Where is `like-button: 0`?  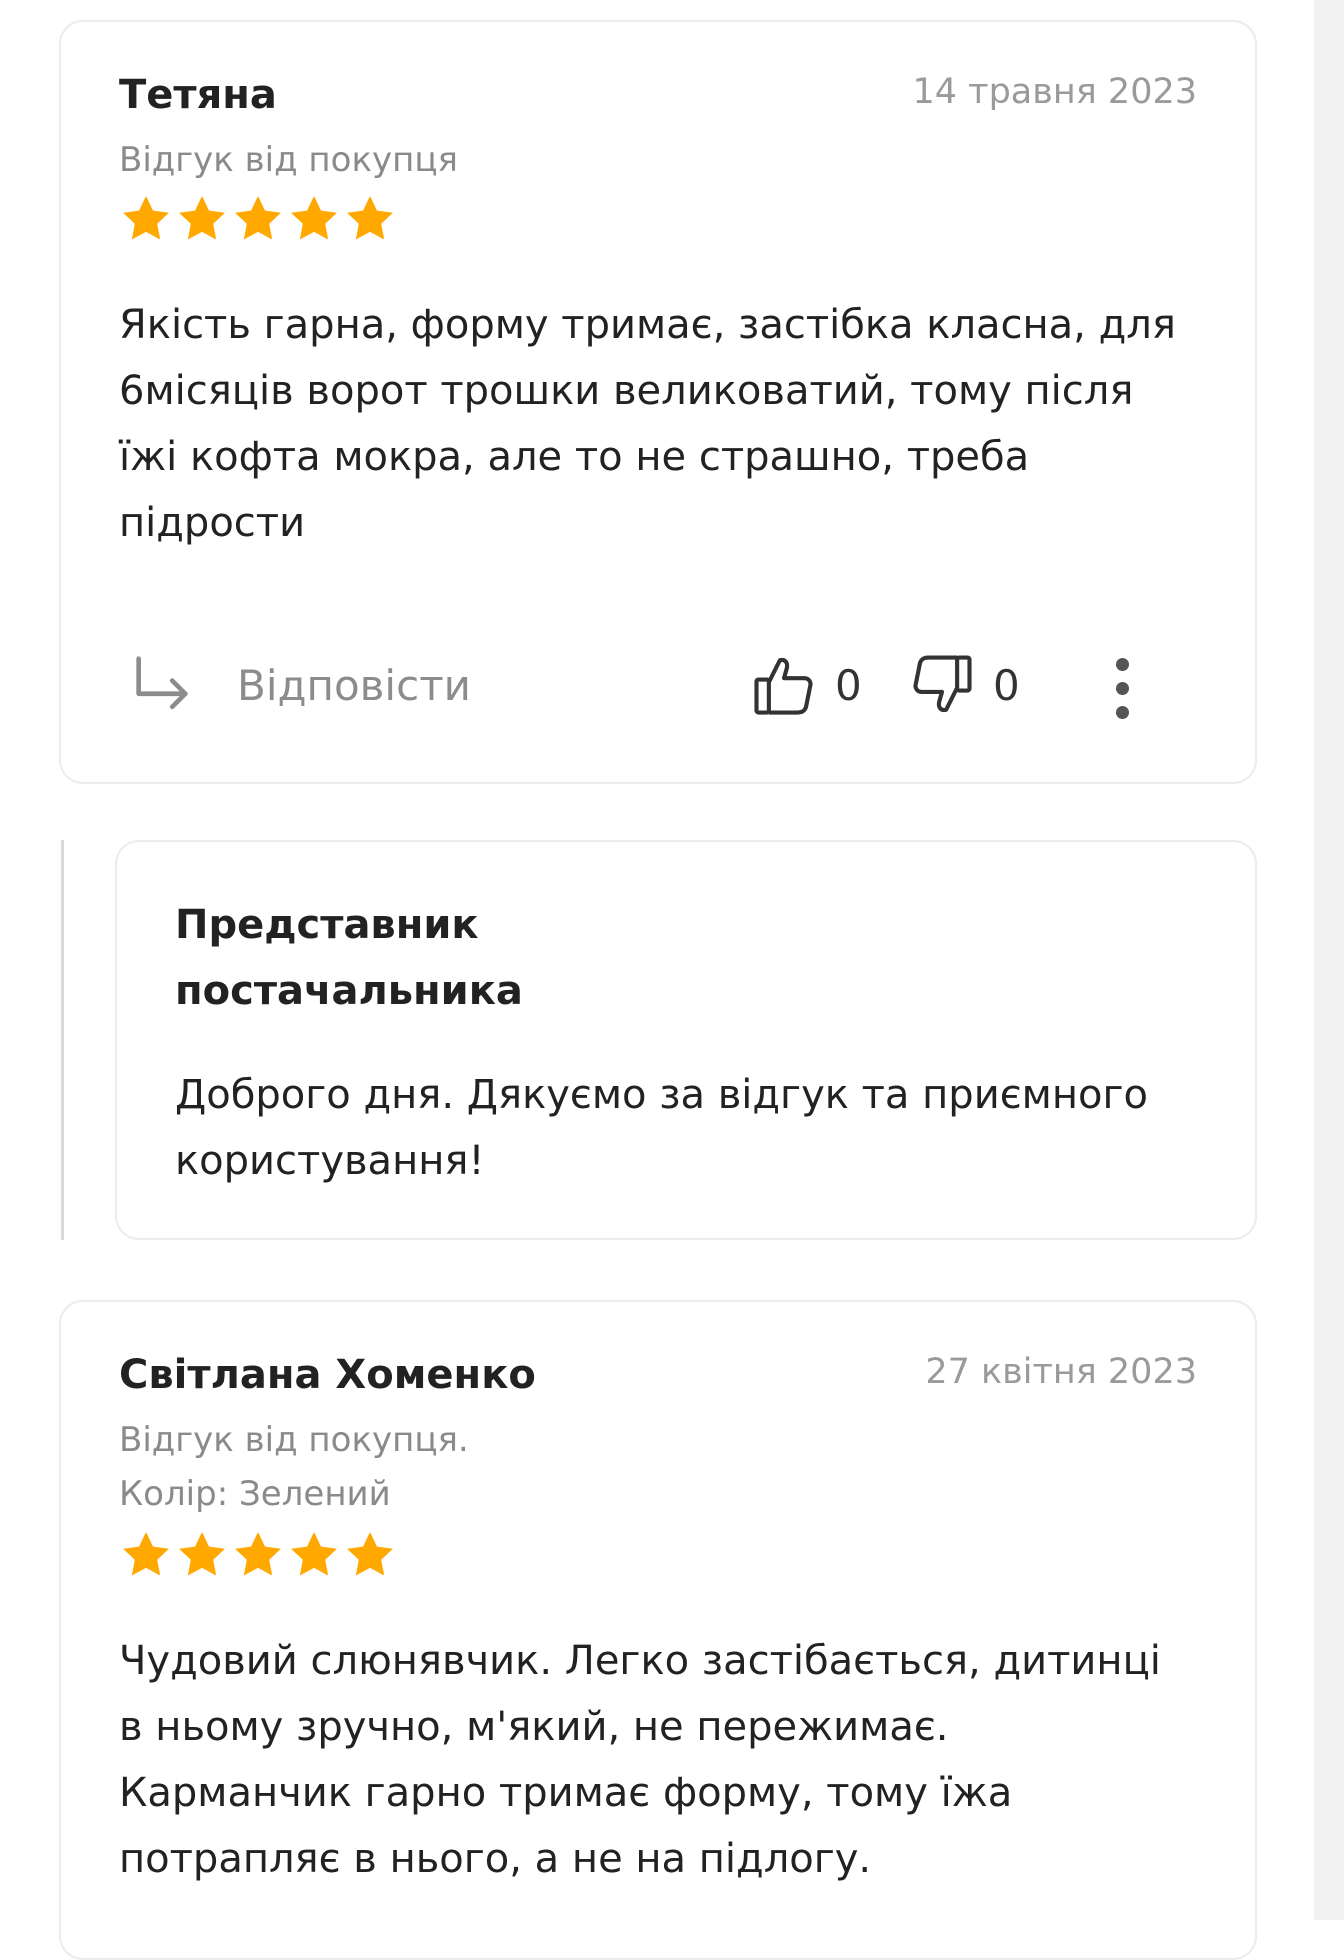 like-button: 0 is located at coordinates (806, 685).